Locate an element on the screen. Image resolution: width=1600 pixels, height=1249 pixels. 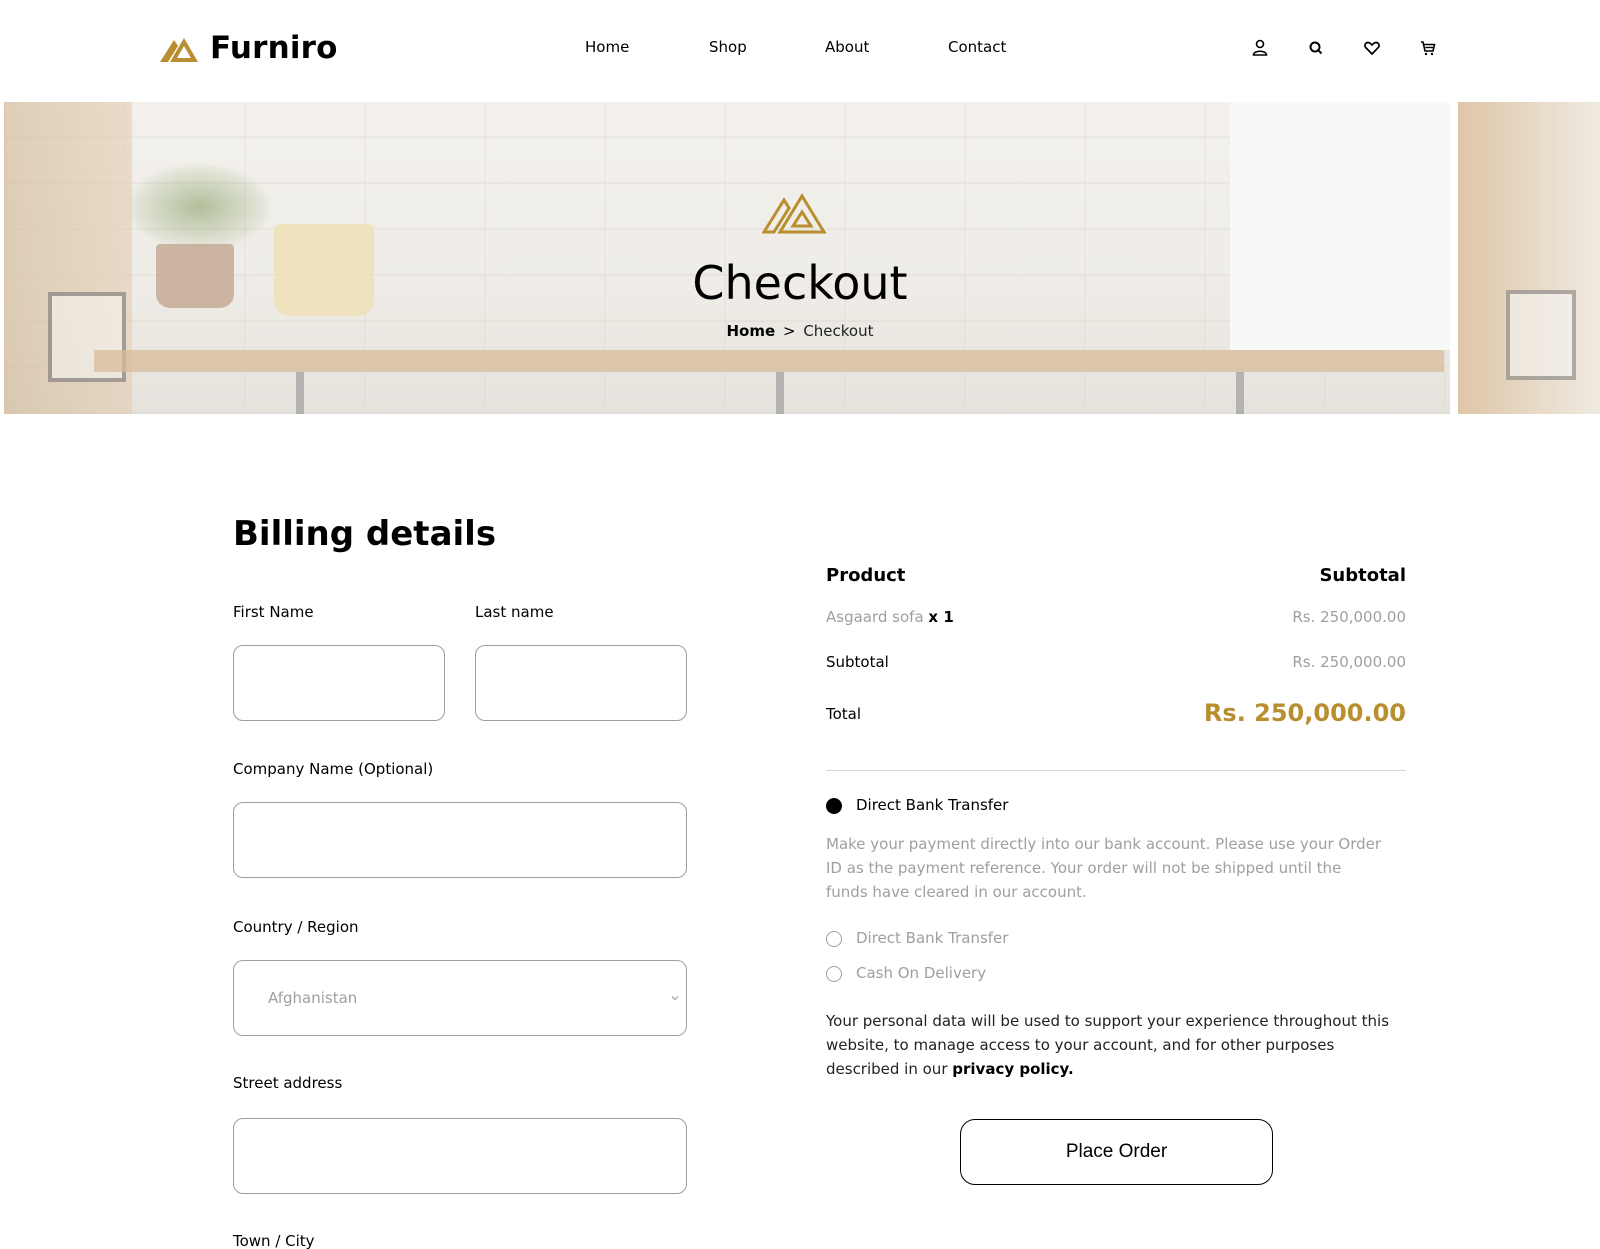
company-field is located at coordinates (460, 840).